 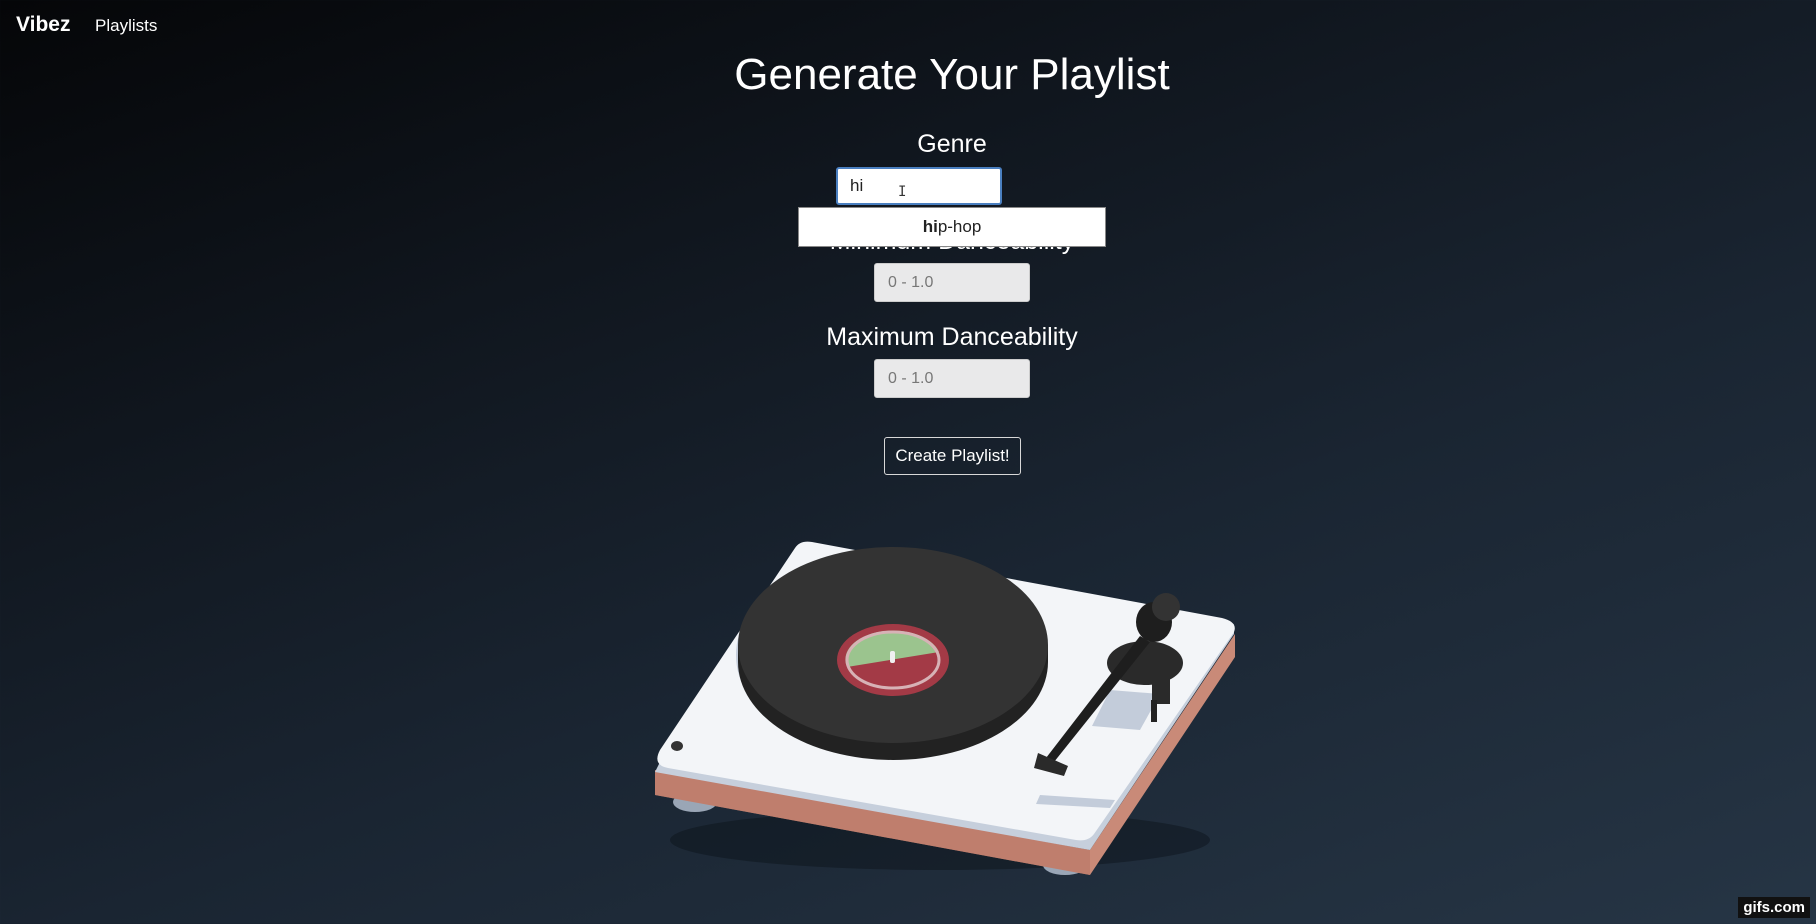 What do you see at coordinates (677, 746) in the screenshot?
I see `power-button-icon` at bounding box center [677, 746].